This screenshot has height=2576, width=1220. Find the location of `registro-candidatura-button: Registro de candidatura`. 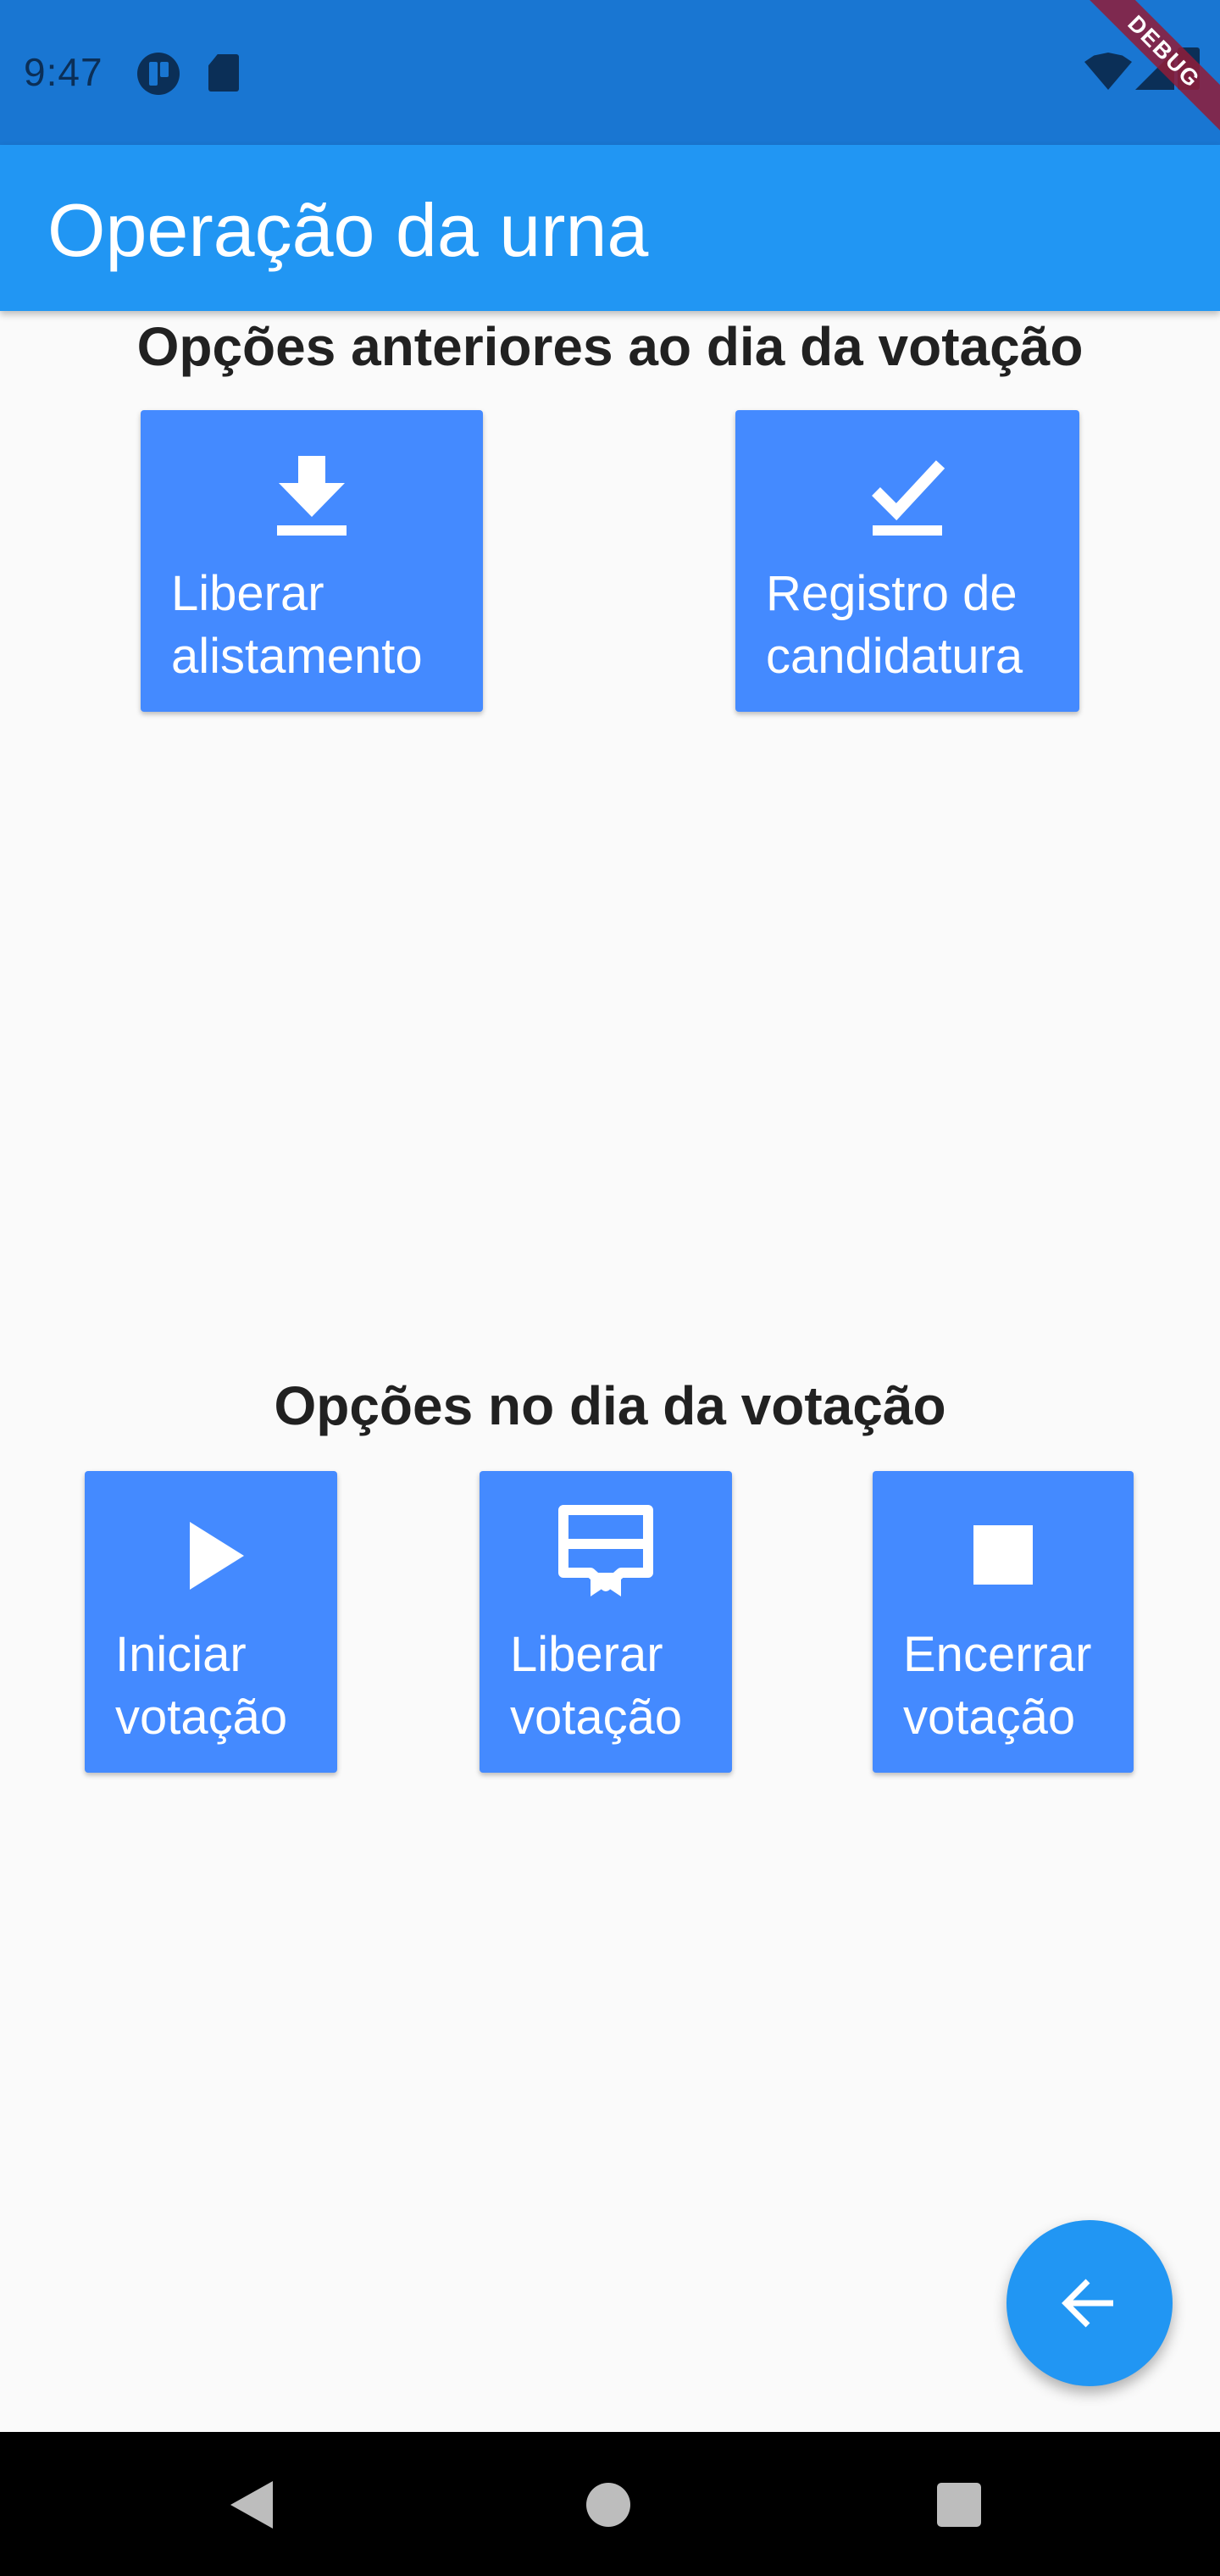

registro-candidatura-button: Registro de candidatura is located at coordinates (907, 561).